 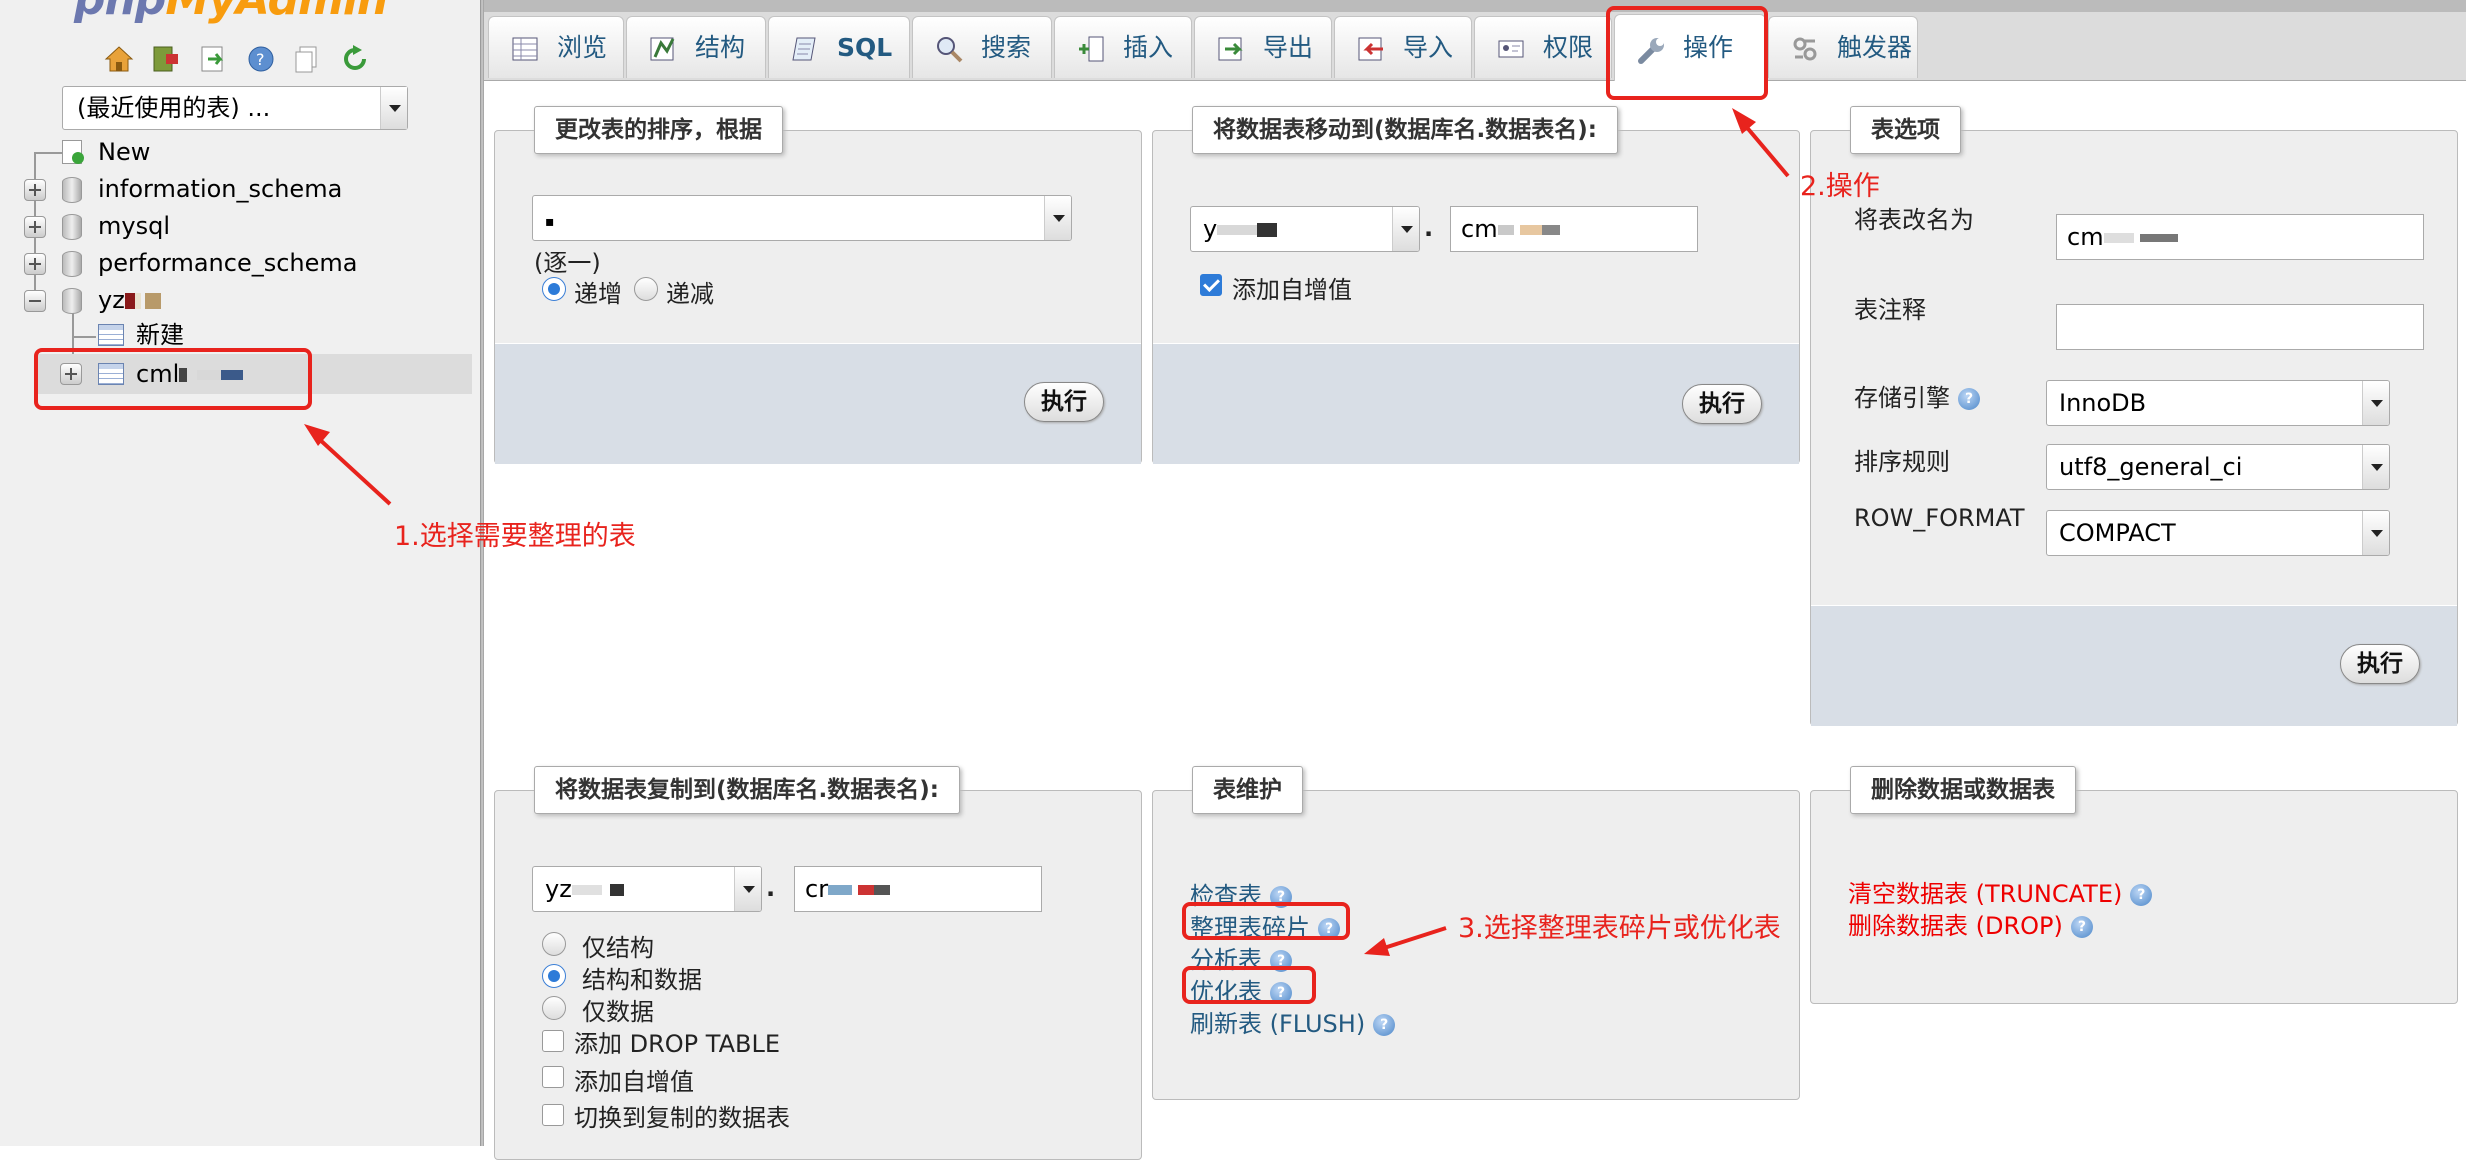 I want to click on annotation-step2: 2.操作, so click(x=1840, y=186).